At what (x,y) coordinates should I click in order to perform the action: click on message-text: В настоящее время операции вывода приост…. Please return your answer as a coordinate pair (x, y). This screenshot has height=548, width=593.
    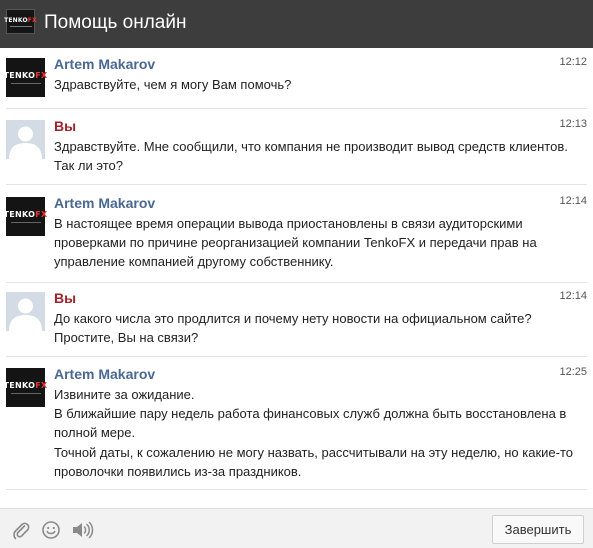
    Looking at the image, I should click on (318, 243).